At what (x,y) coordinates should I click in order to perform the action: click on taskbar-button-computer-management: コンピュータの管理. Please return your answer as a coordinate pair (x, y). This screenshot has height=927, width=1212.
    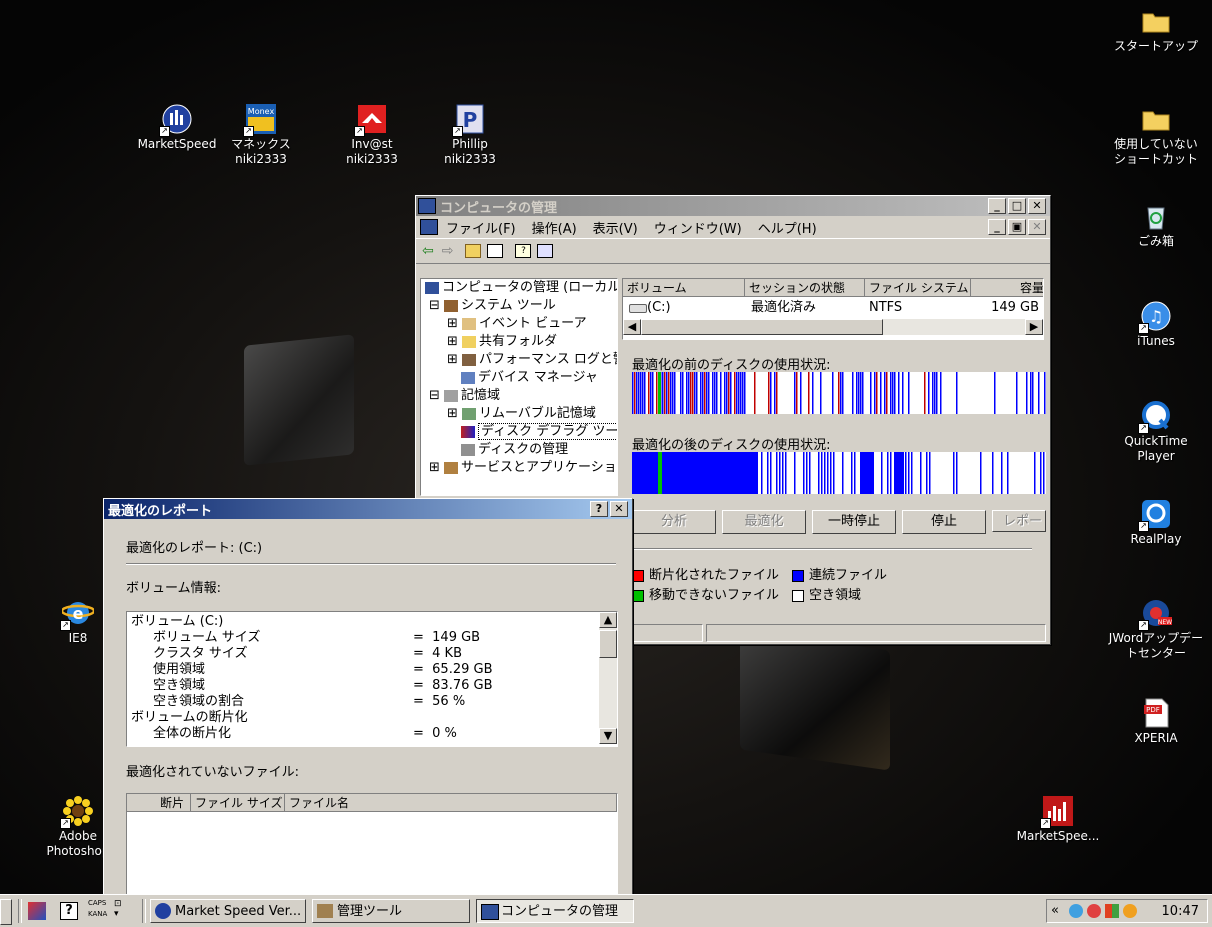
    Looking at the image, I should click on (555, 911).